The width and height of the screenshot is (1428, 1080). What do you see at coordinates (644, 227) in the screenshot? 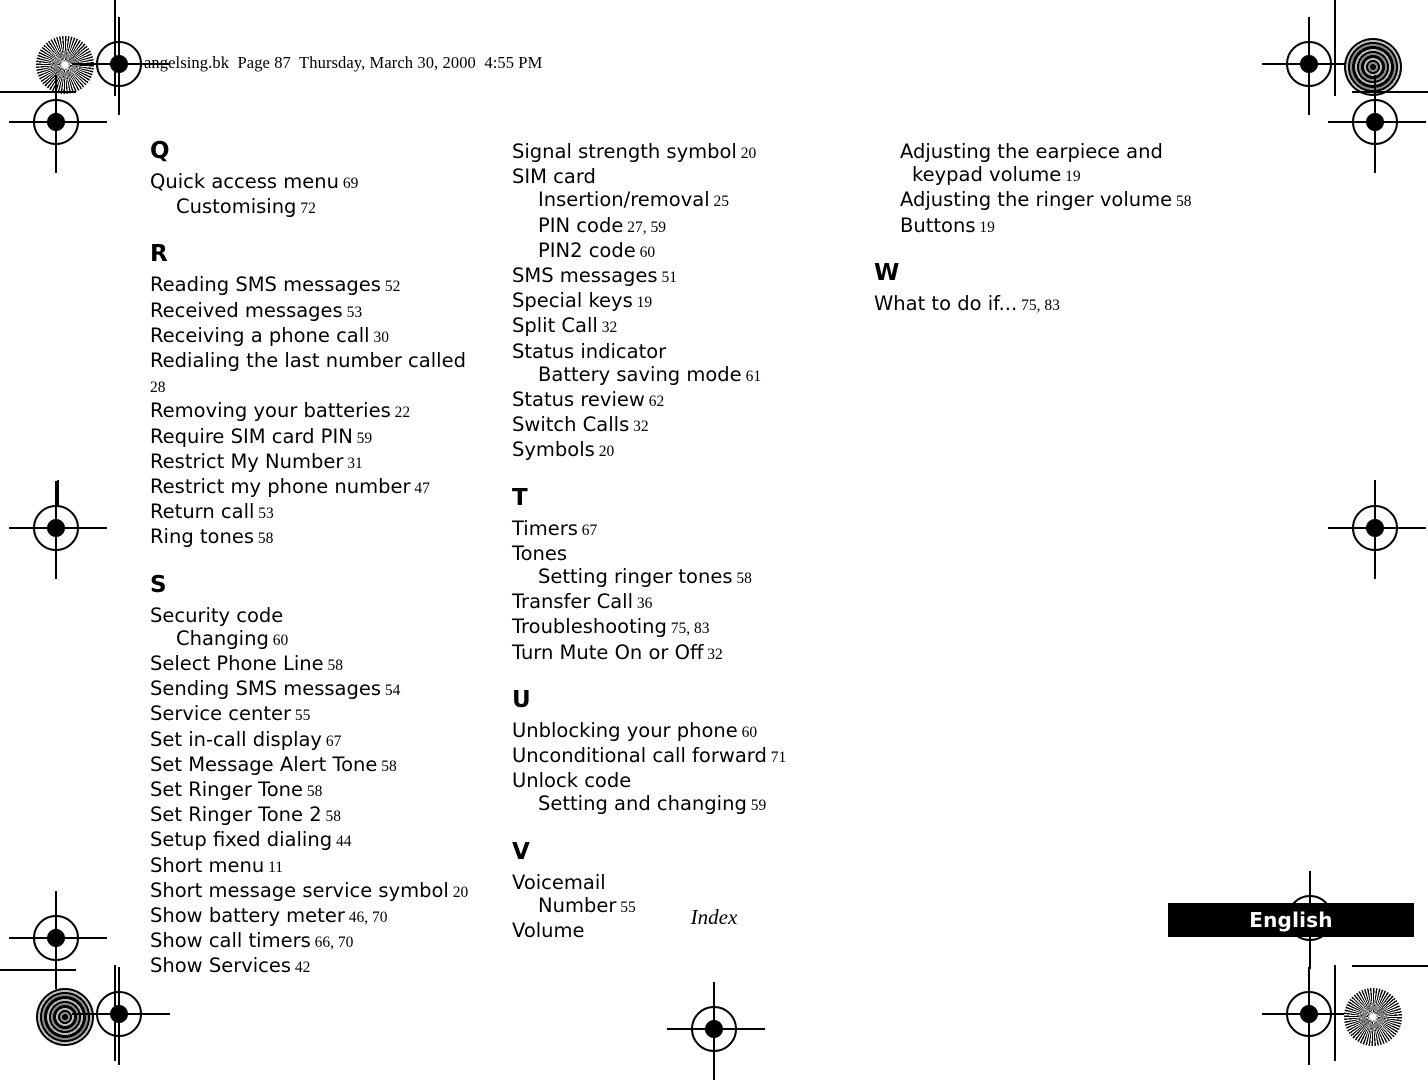
I see `index-entry-pages: 27, 59` at bounding box center [644, 227].